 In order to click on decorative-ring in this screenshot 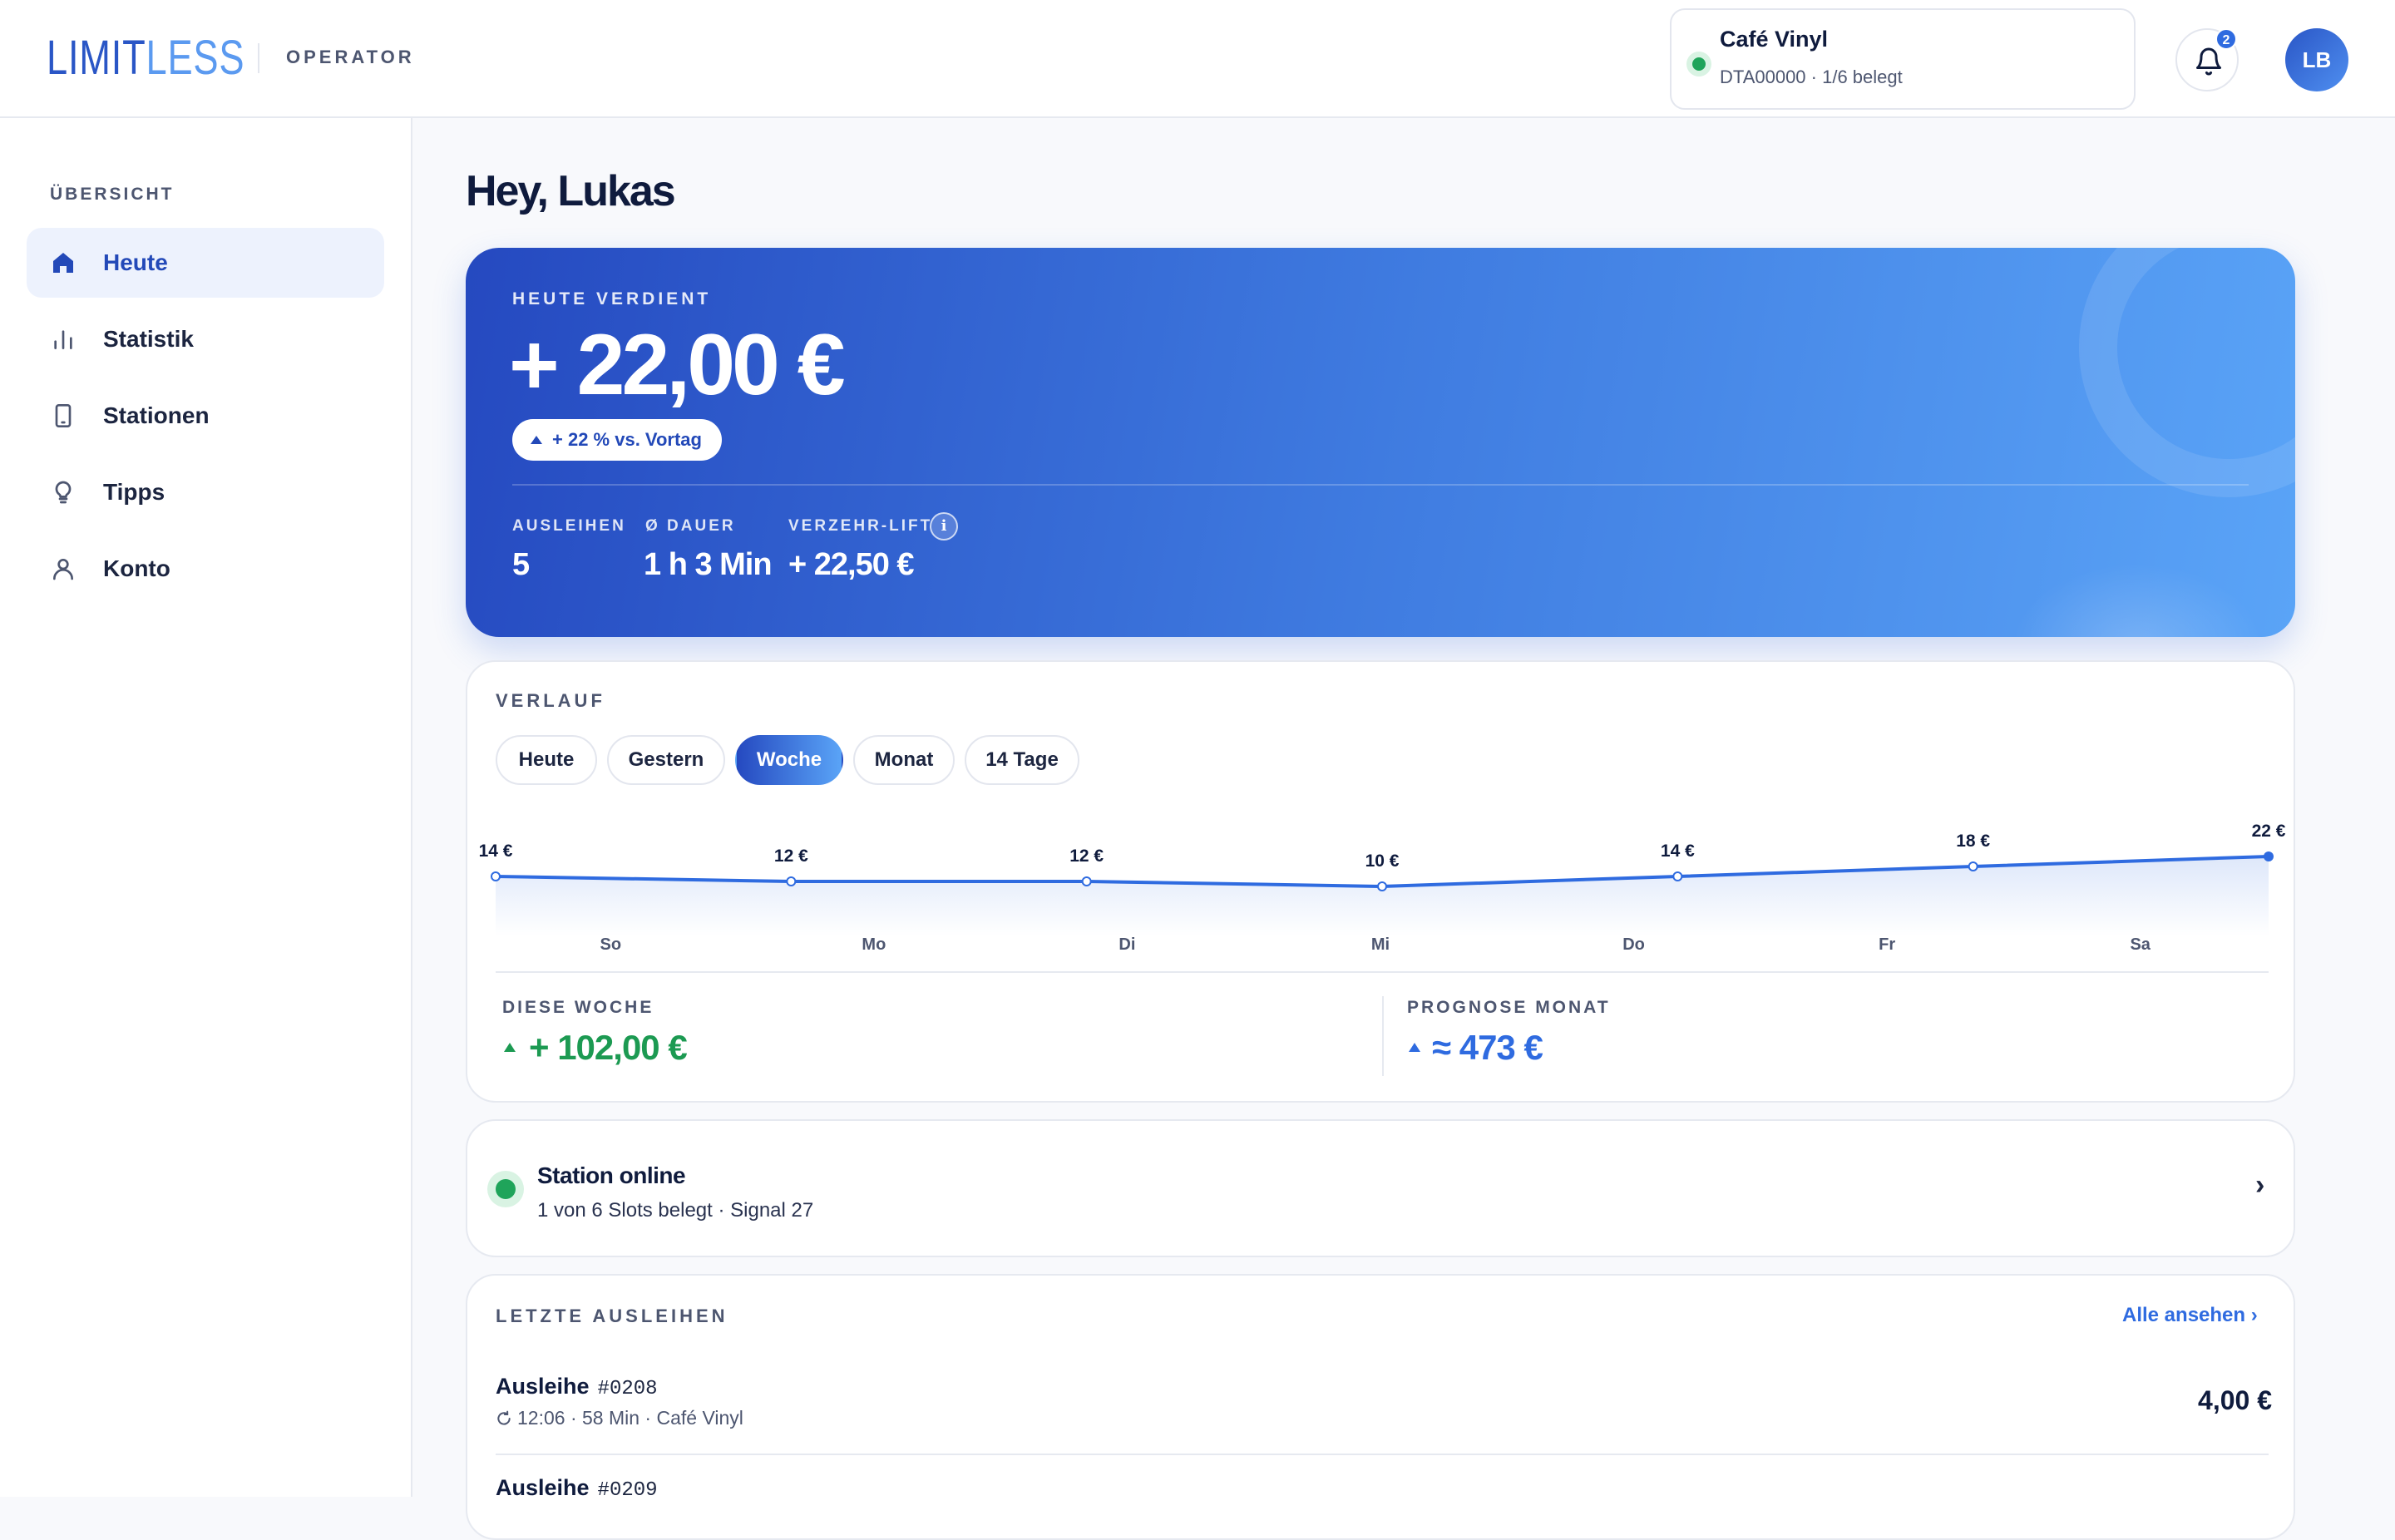, I will do `click(2187, 372)`.